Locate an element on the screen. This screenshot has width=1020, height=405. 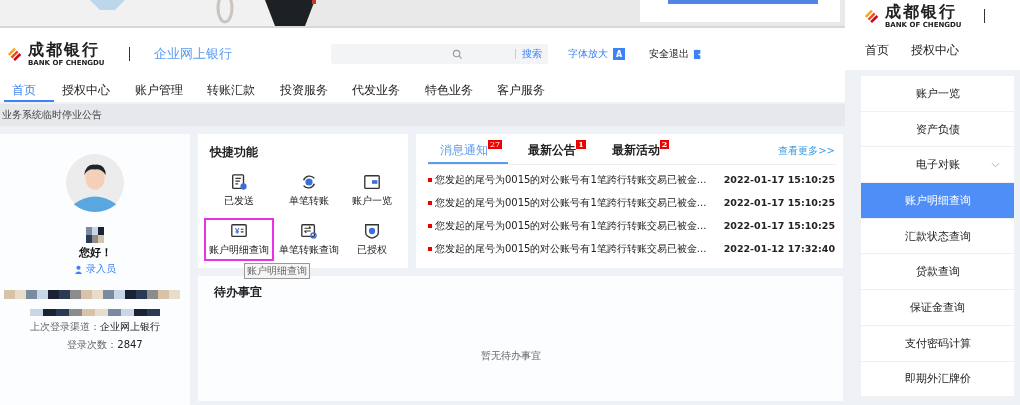
search-icon is located at coordinates (457, 54).